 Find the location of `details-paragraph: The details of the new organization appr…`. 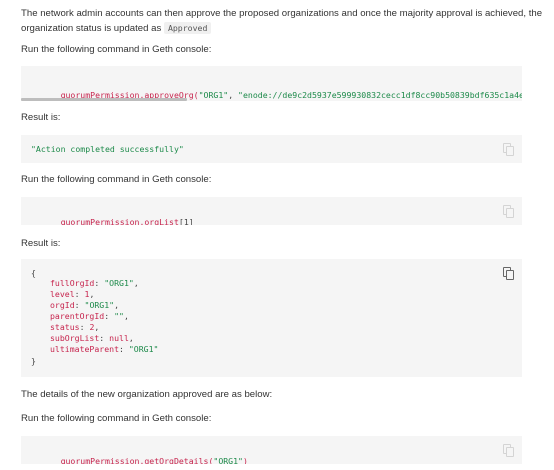

details-paragraph: The details of the new organization appr… is located at coordinates (147, 394).